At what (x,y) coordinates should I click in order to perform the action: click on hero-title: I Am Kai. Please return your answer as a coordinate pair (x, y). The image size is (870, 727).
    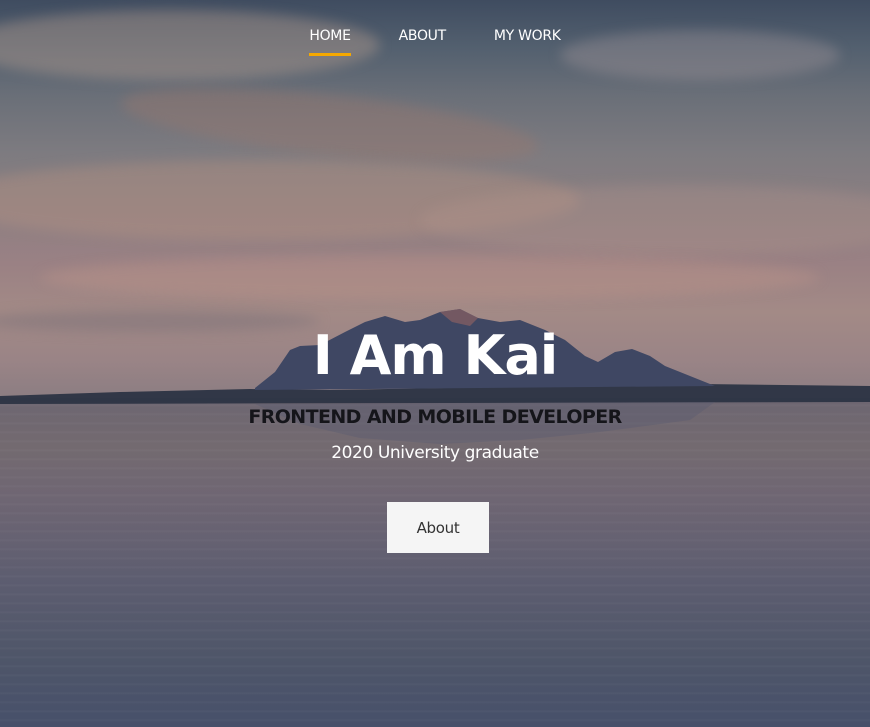
    Looking at the image, I should click on (435, 355).